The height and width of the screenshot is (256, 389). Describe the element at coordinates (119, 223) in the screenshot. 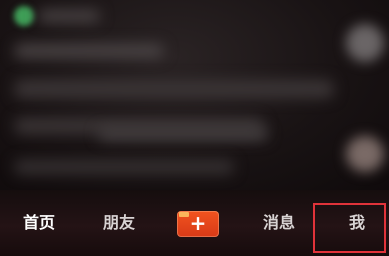

I see `tab-friends: 朋友` at that location.